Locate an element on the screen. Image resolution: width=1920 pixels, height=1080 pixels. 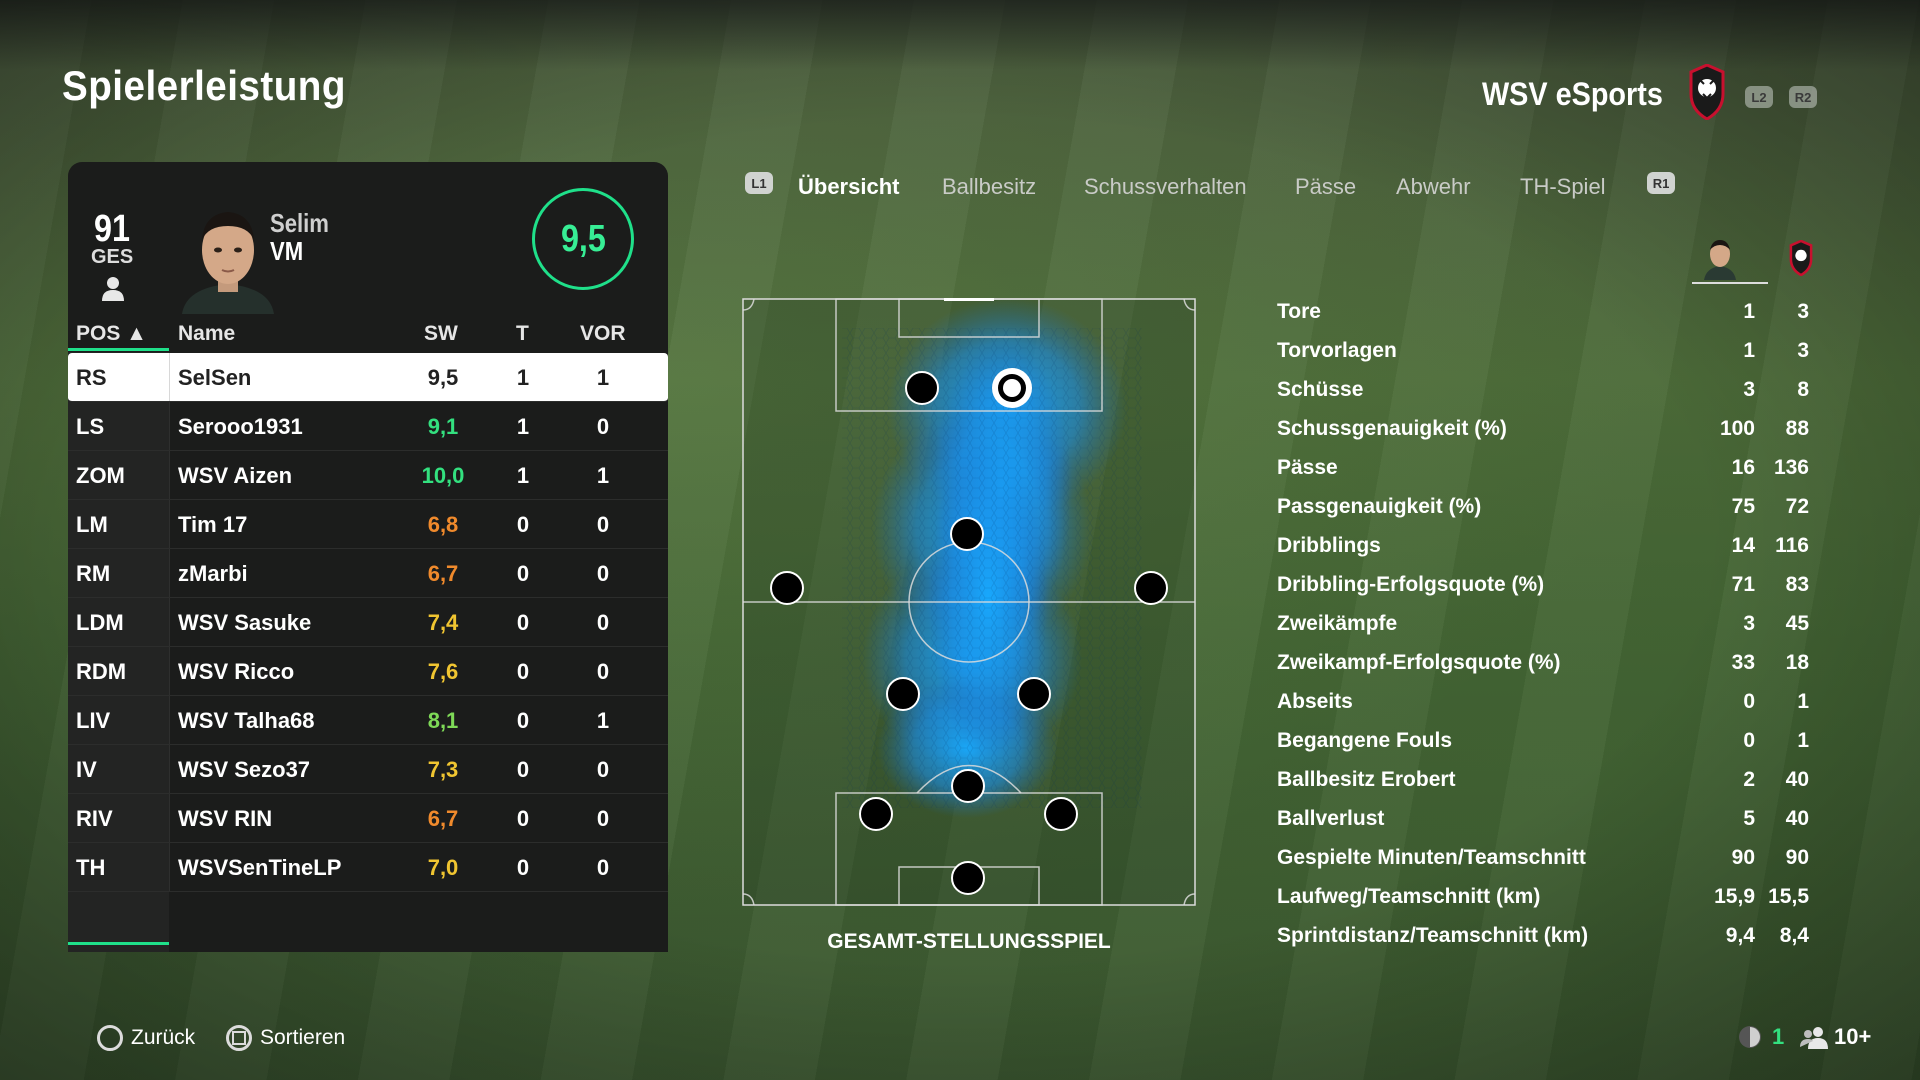
stat-label: Sprintdistanz/Teamschnitt (km) is located at coordinates (1433, 935).